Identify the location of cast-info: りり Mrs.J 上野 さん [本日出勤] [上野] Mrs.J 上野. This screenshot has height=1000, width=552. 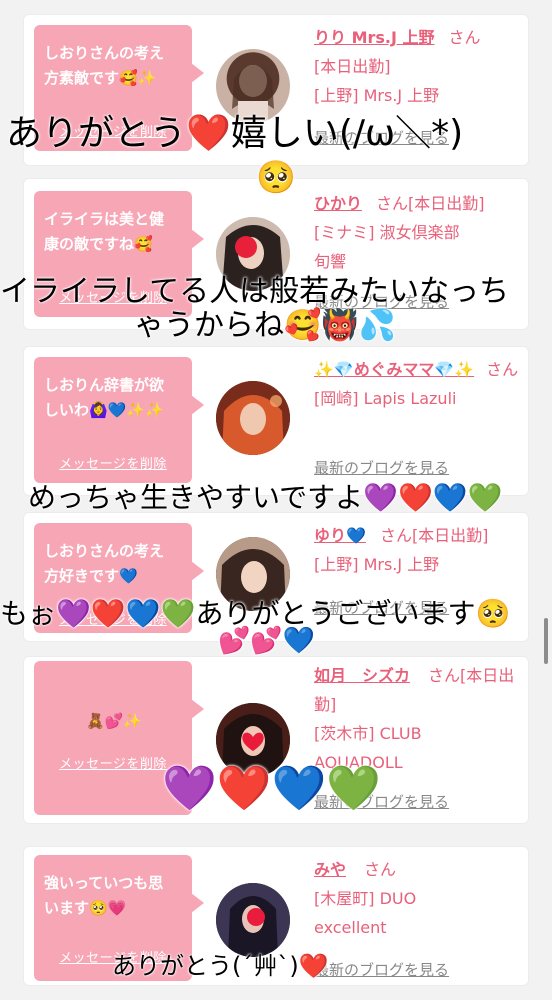
(417, 66).